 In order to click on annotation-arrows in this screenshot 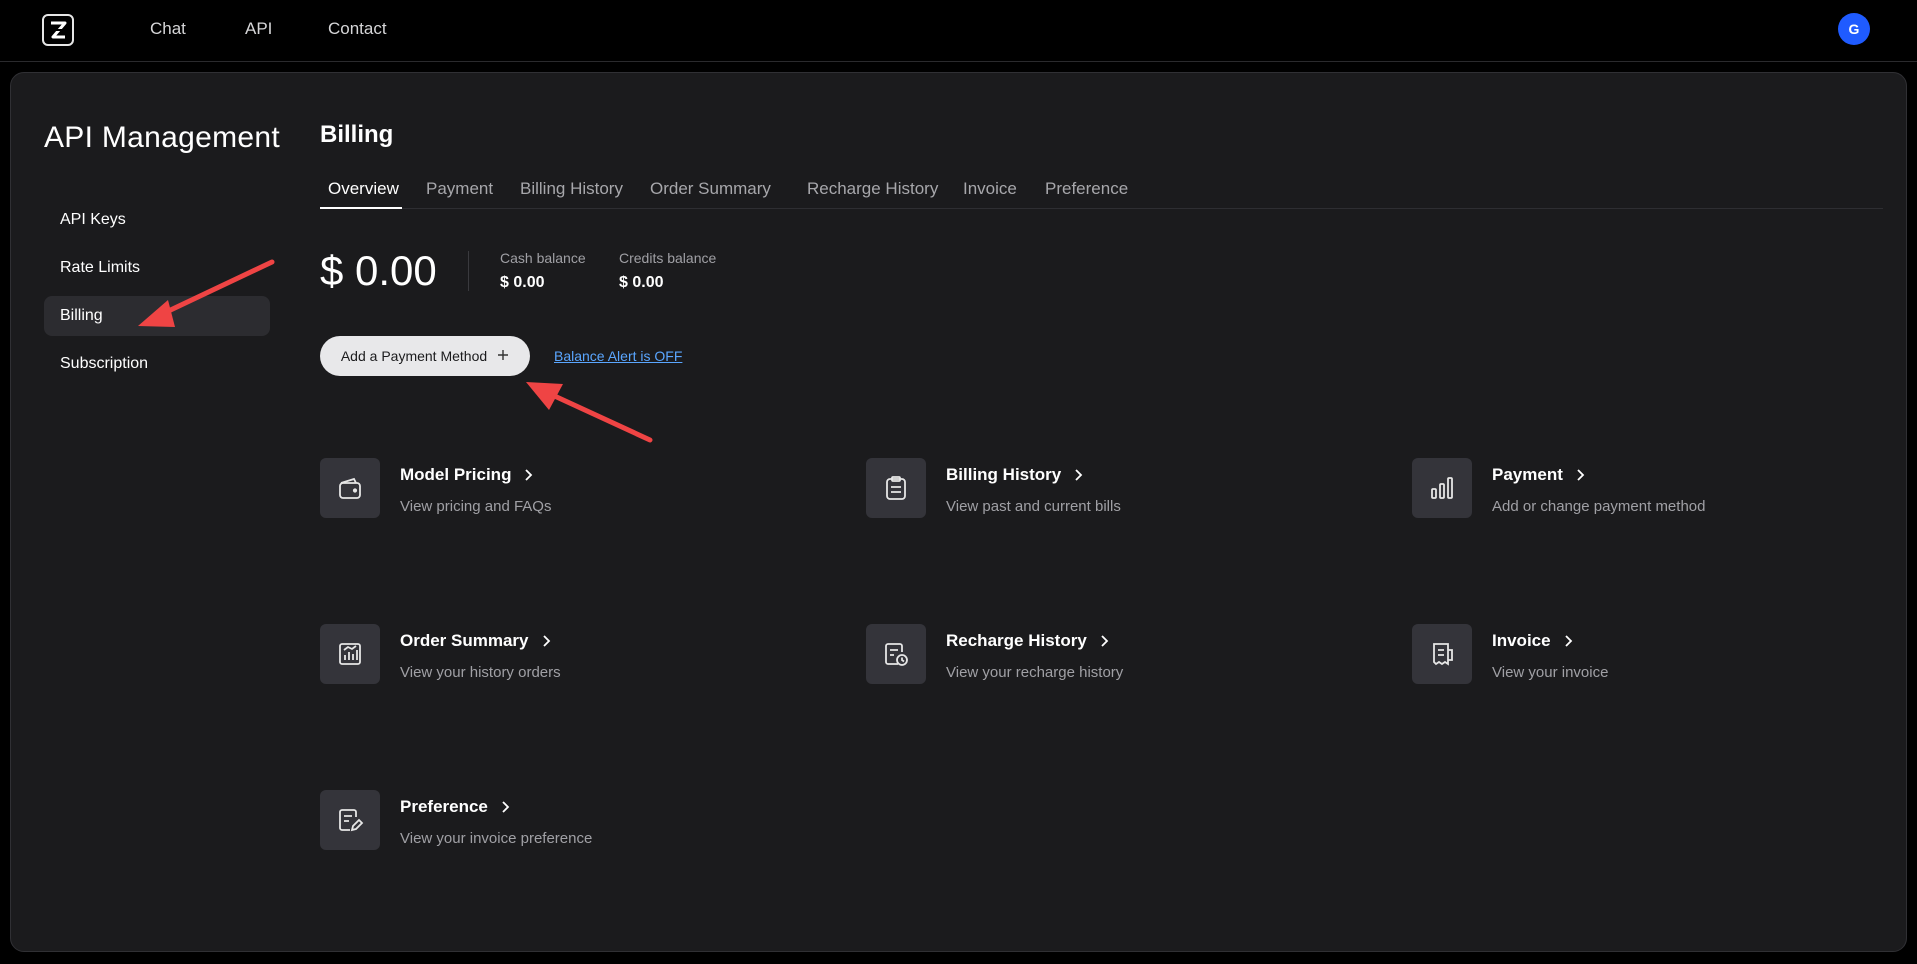, I will do `click(395, 351)`.